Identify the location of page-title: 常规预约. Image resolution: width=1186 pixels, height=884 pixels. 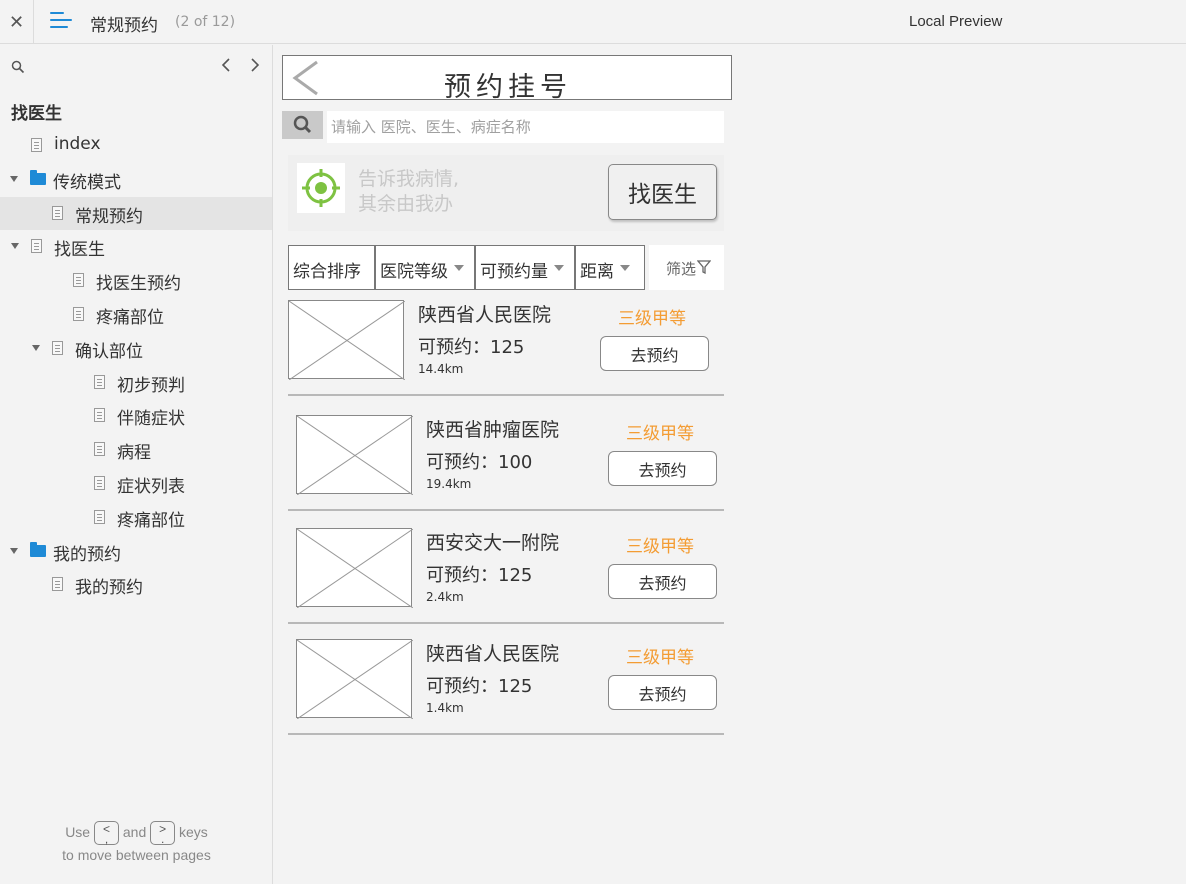
(124, 26).